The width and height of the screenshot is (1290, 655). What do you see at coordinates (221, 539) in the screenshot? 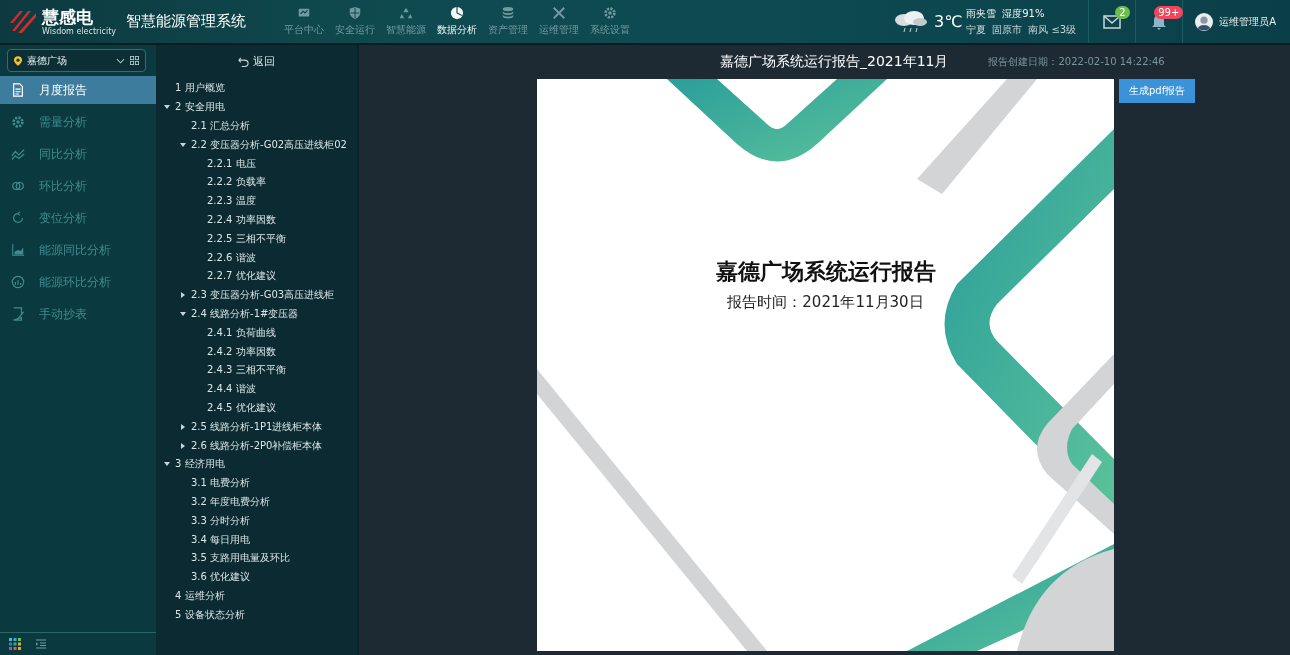
I see `outline-item: 3.4 每日用电` at bounding box center [221, 539].